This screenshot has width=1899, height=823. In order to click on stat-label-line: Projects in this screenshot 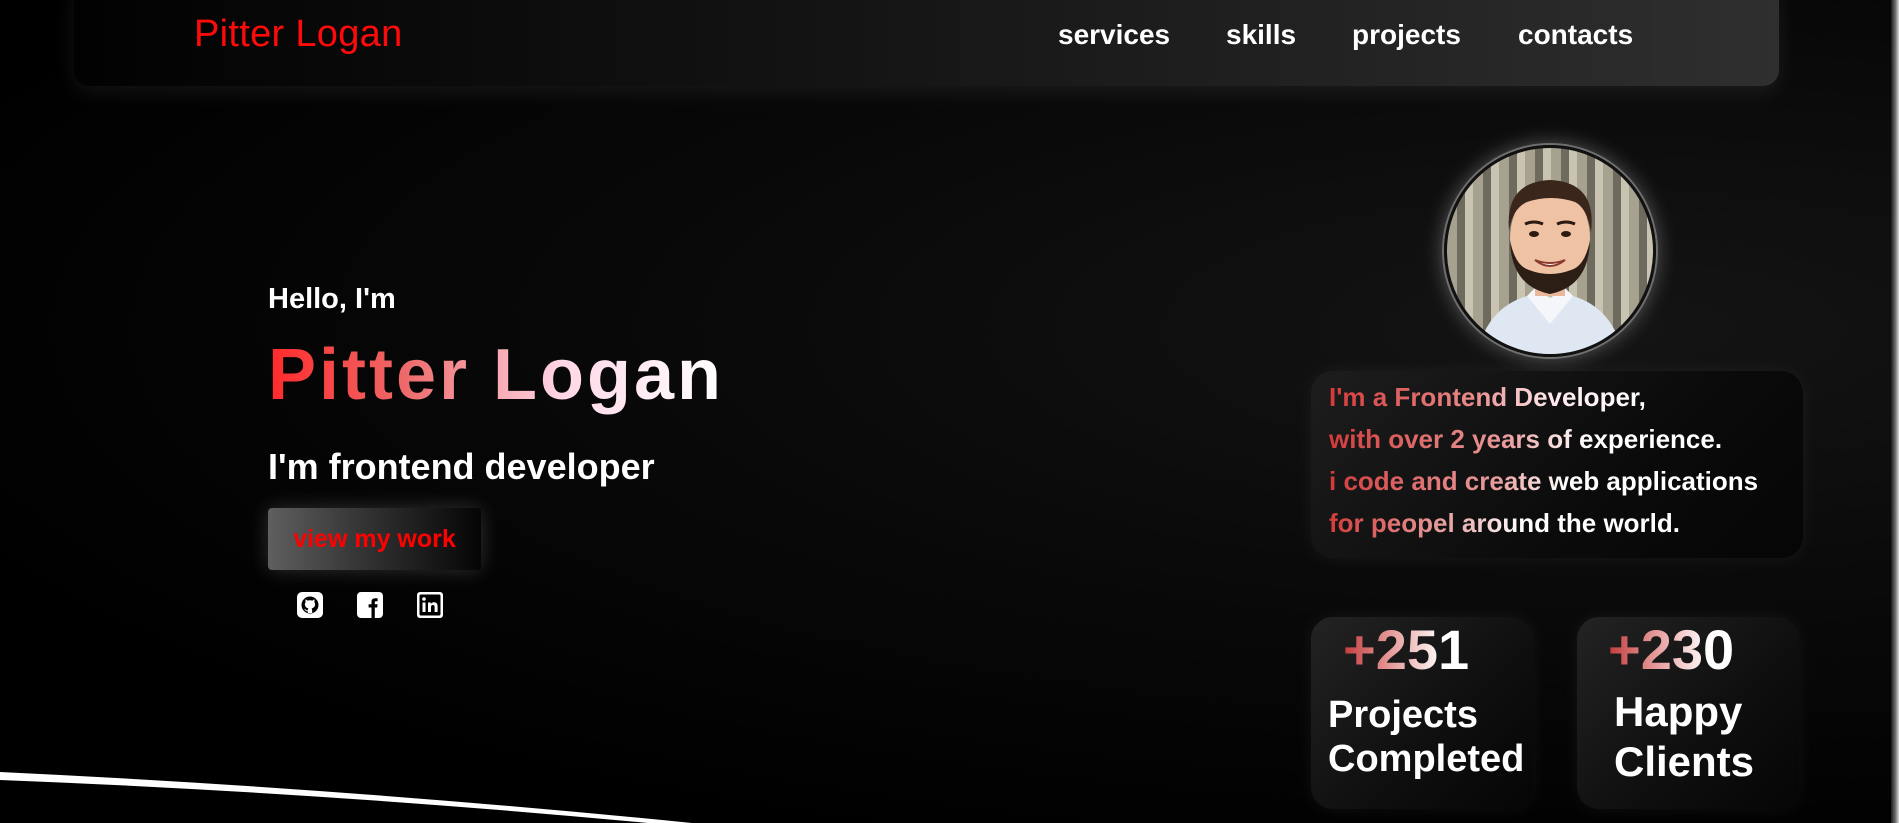, I will do `click(1403, 715)`.